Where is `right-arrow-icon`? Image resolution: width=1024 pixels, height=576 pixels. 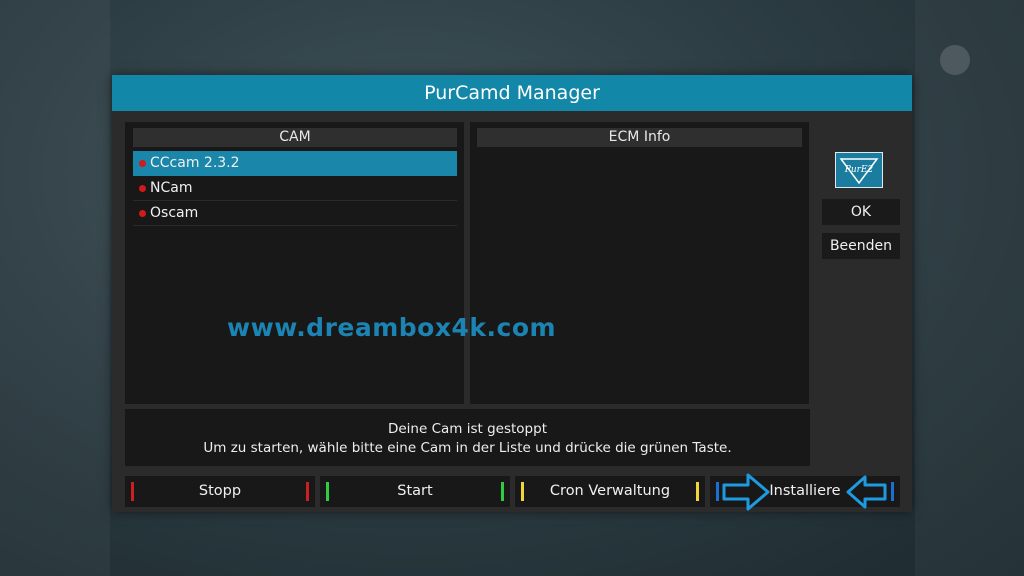 right-arrow-icon is located at coordinates (746, 492).